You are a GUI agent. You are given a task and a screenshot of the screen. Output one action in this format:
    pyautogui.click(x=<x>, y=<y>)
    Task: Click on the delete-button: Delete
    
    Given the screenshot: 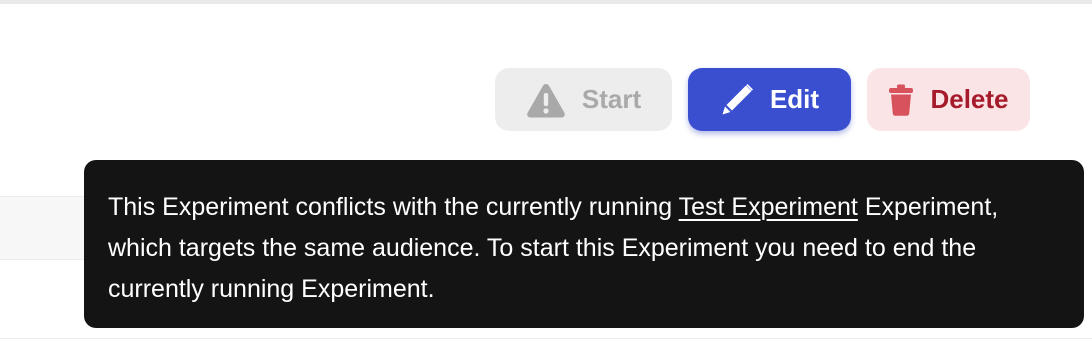 What is the action you would take?
    pyautogui.click(x=948, y=99)
    